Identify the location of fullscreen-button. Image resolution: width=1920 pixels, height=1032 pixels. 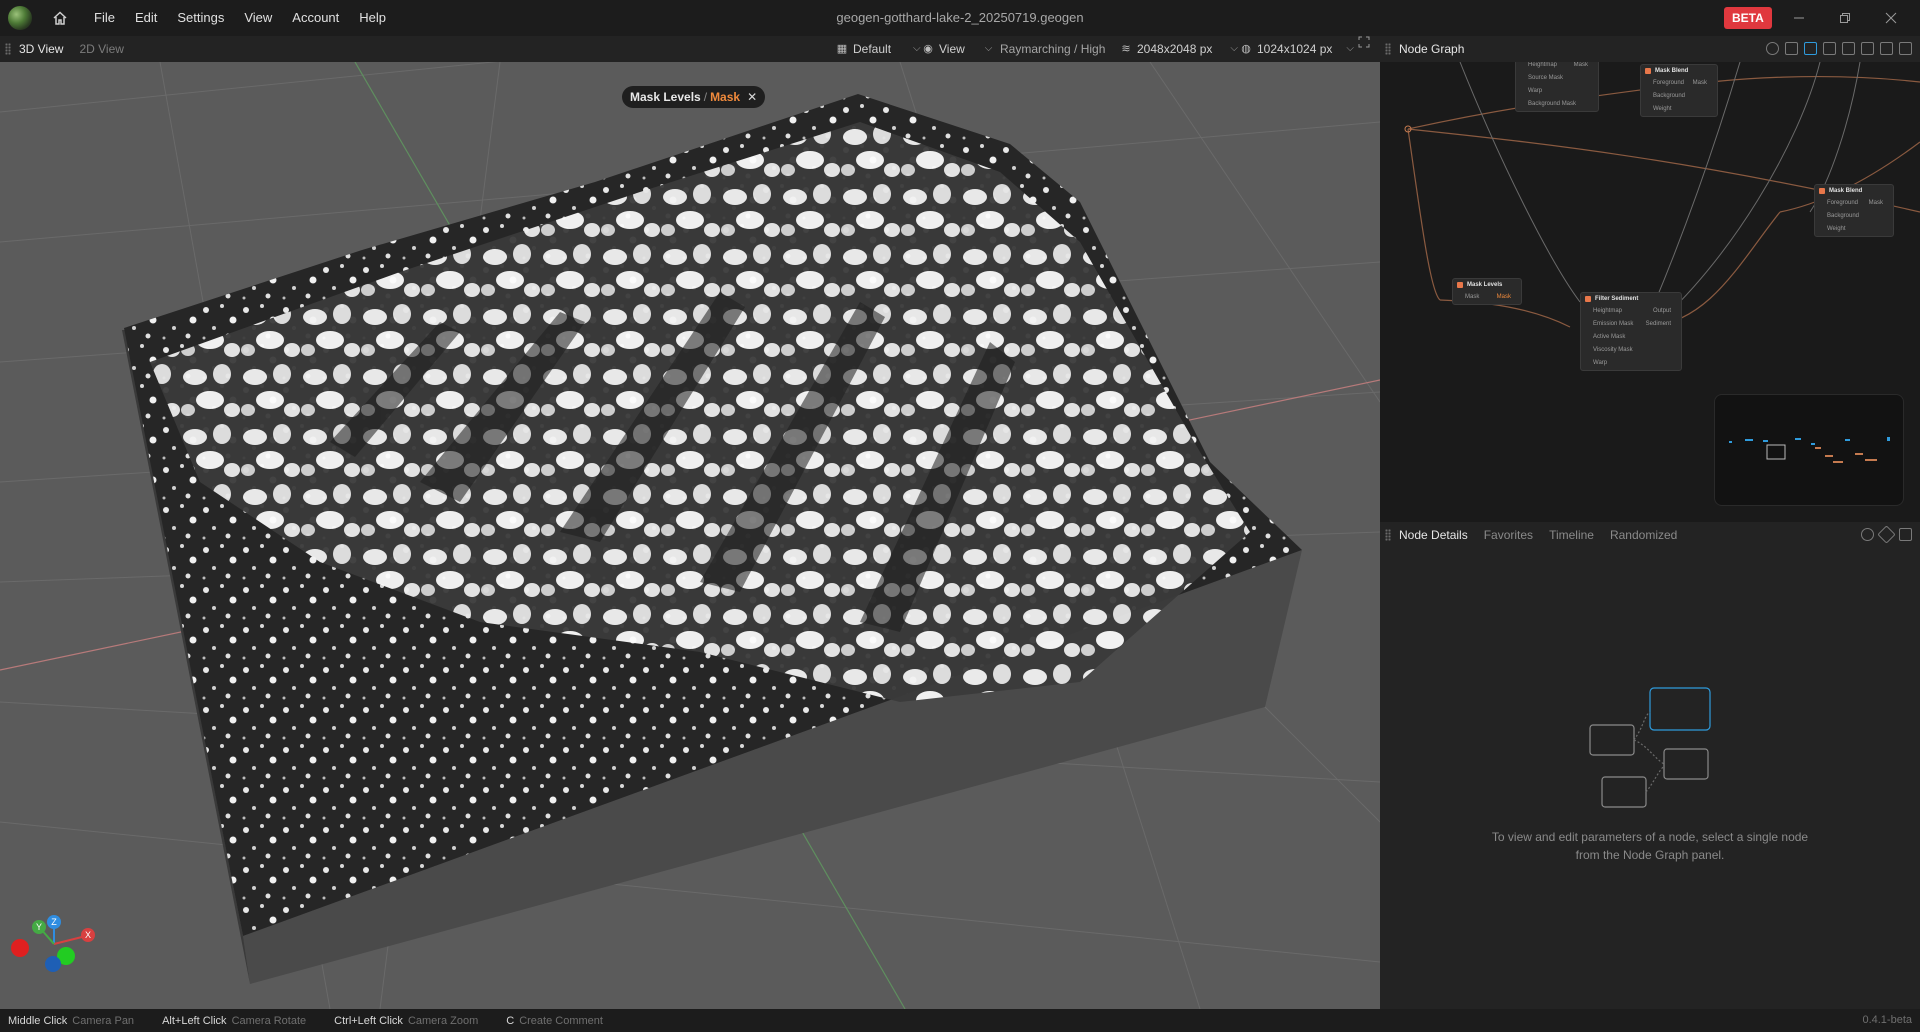
(1364, 42).